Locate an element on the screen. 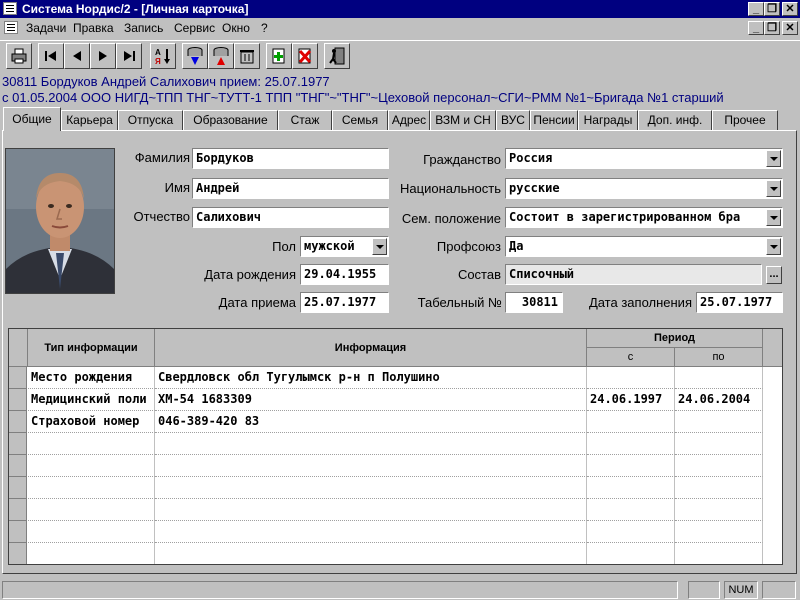 The width and height of the screenshot is (800, 600). table-cell-type: Страховой номер is located at coordinates (91, 422).